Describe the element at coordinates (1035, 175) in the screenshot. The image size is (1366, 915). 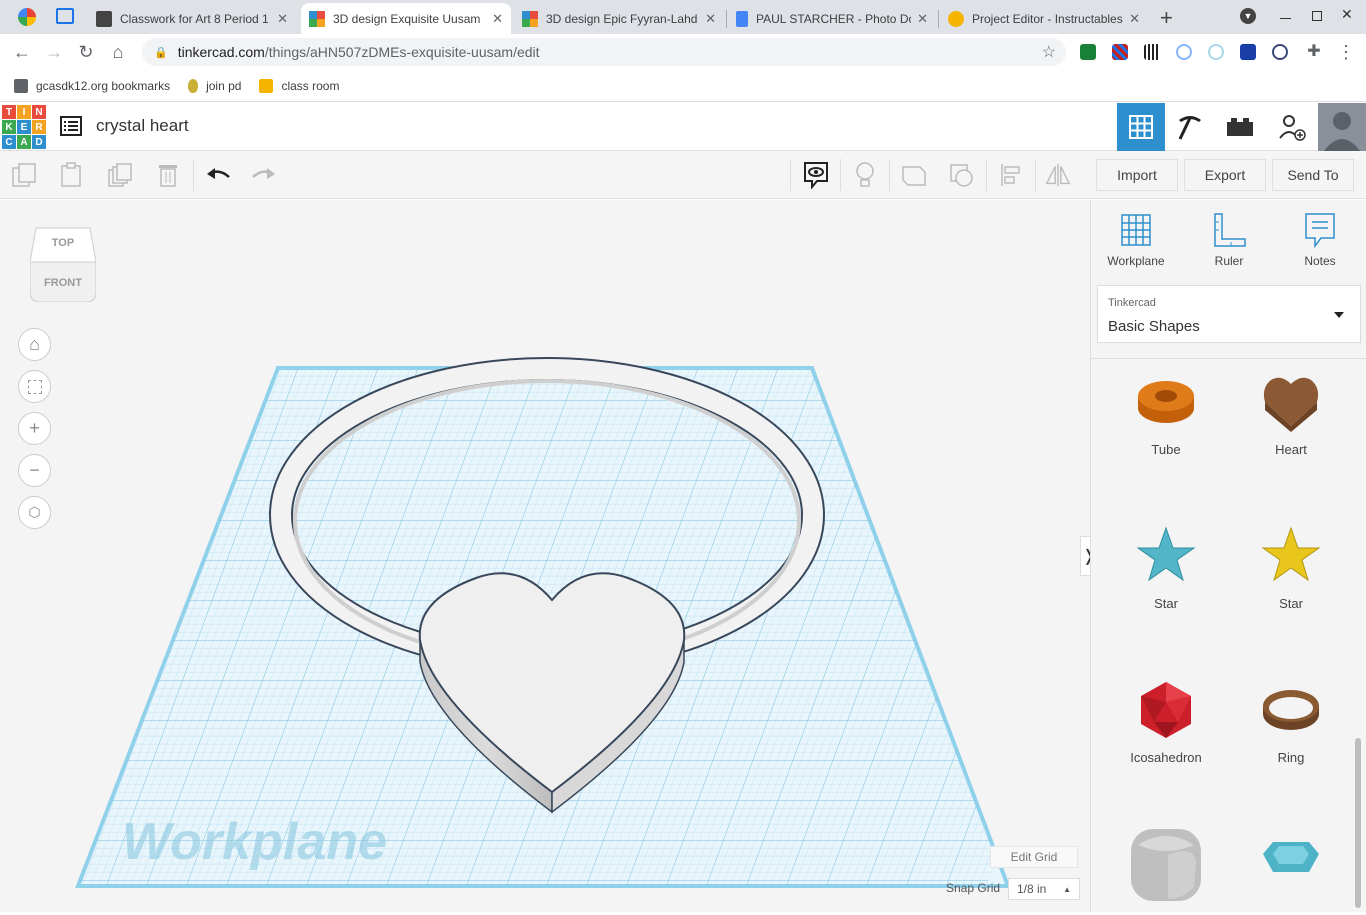
I see `toolbar-divider` at that location.